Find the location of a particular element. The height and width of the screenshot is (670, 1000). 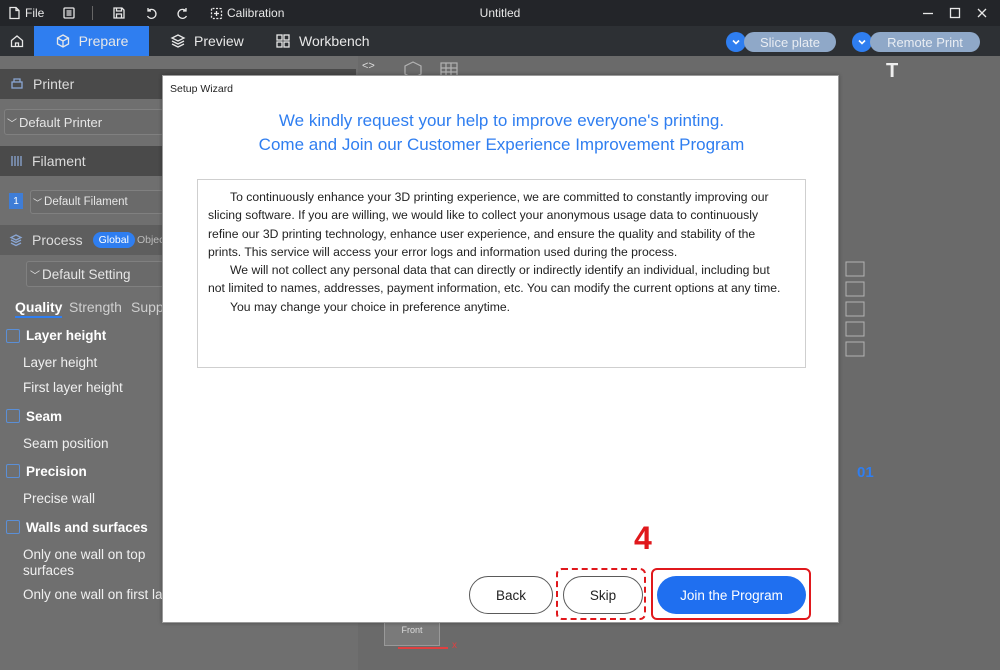

setting-one-wall-top: Only one wall on top surfaces is located at coordinates (84, 562).